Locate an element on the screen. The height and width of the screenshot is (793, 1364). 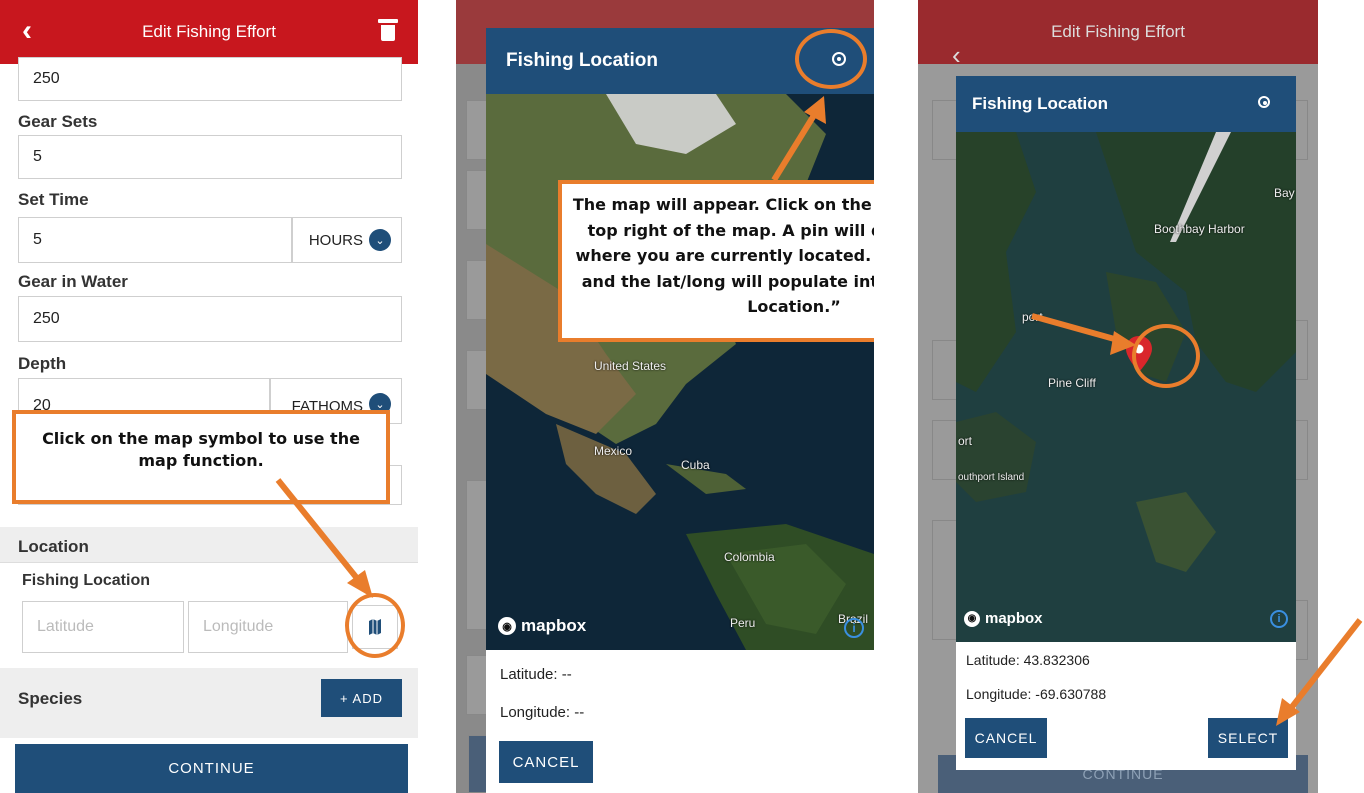
dimmed-header-title: Edit Fishing Effort is located at coordinates (1118, 31).